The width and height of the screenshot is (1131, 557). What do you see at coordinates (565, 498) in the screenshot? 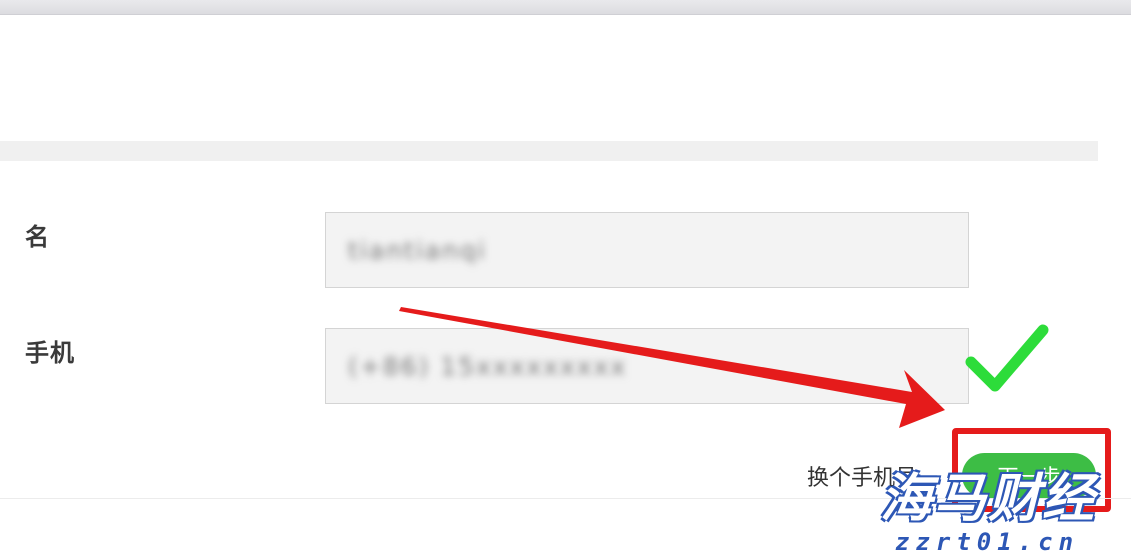
I see `footer-divider` at bounding box center [565, 498].